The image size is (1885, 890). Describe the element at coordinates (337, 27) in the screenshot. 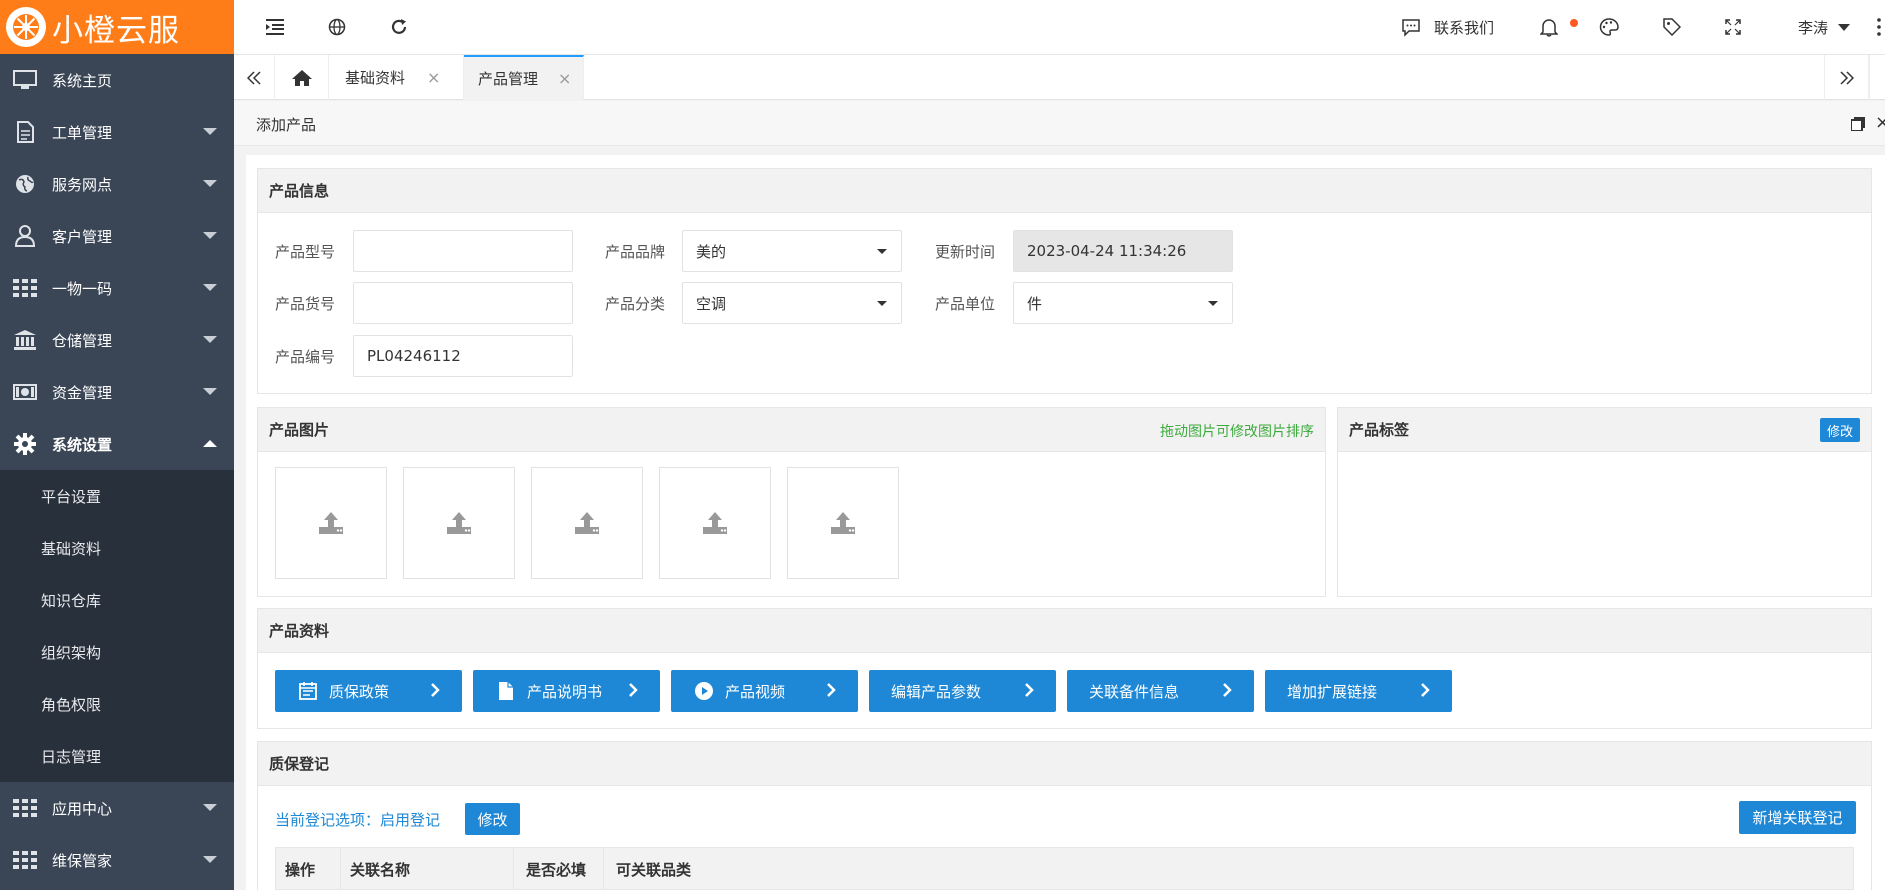

I see `globe-icon` at that location.